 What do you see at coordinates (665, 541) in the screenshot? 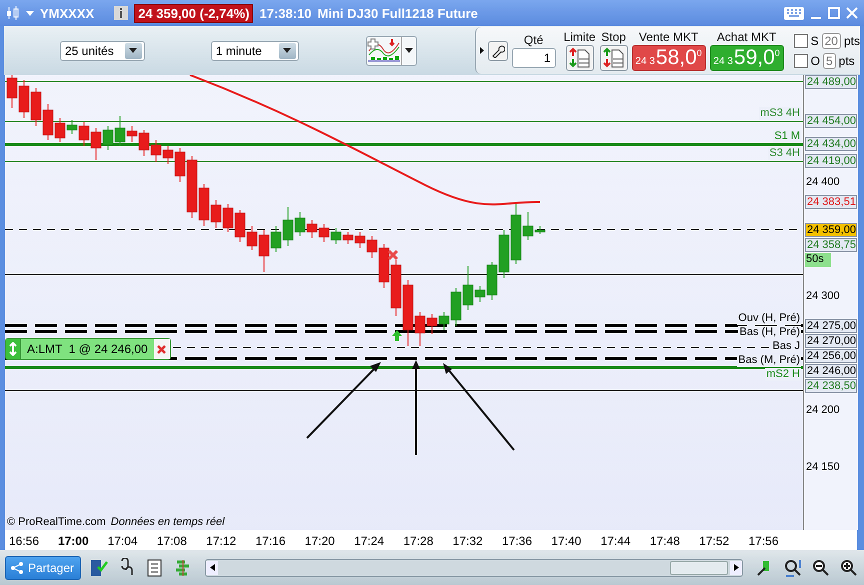
I see `time-label: 17:48` at bounding box center [665, 541].